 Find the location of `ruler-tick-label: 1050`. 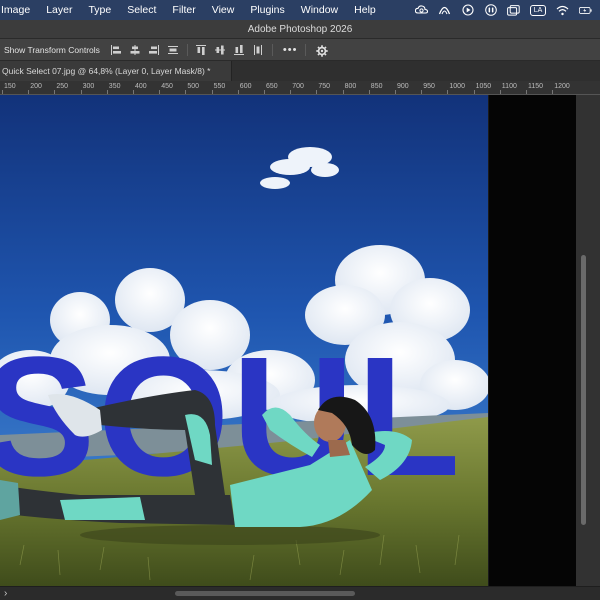

ruler-tick-label: 1050 is located at coordinates (483, 86).